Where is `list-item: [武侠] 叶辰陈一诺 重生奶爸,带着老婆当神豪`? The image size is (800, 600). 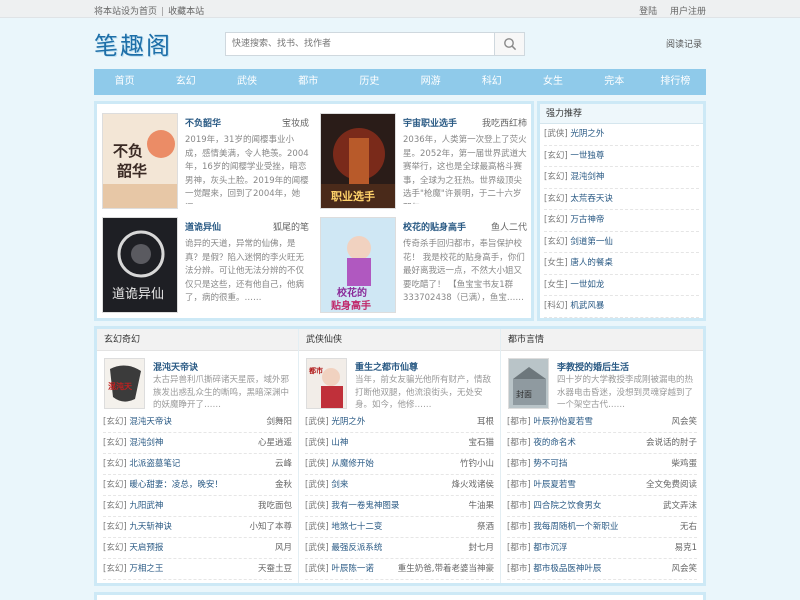
list-item: [武侠] 叶辰陈一诺 重生奶爸,带着老婆当神豪 is located at coordinates (399, 569).